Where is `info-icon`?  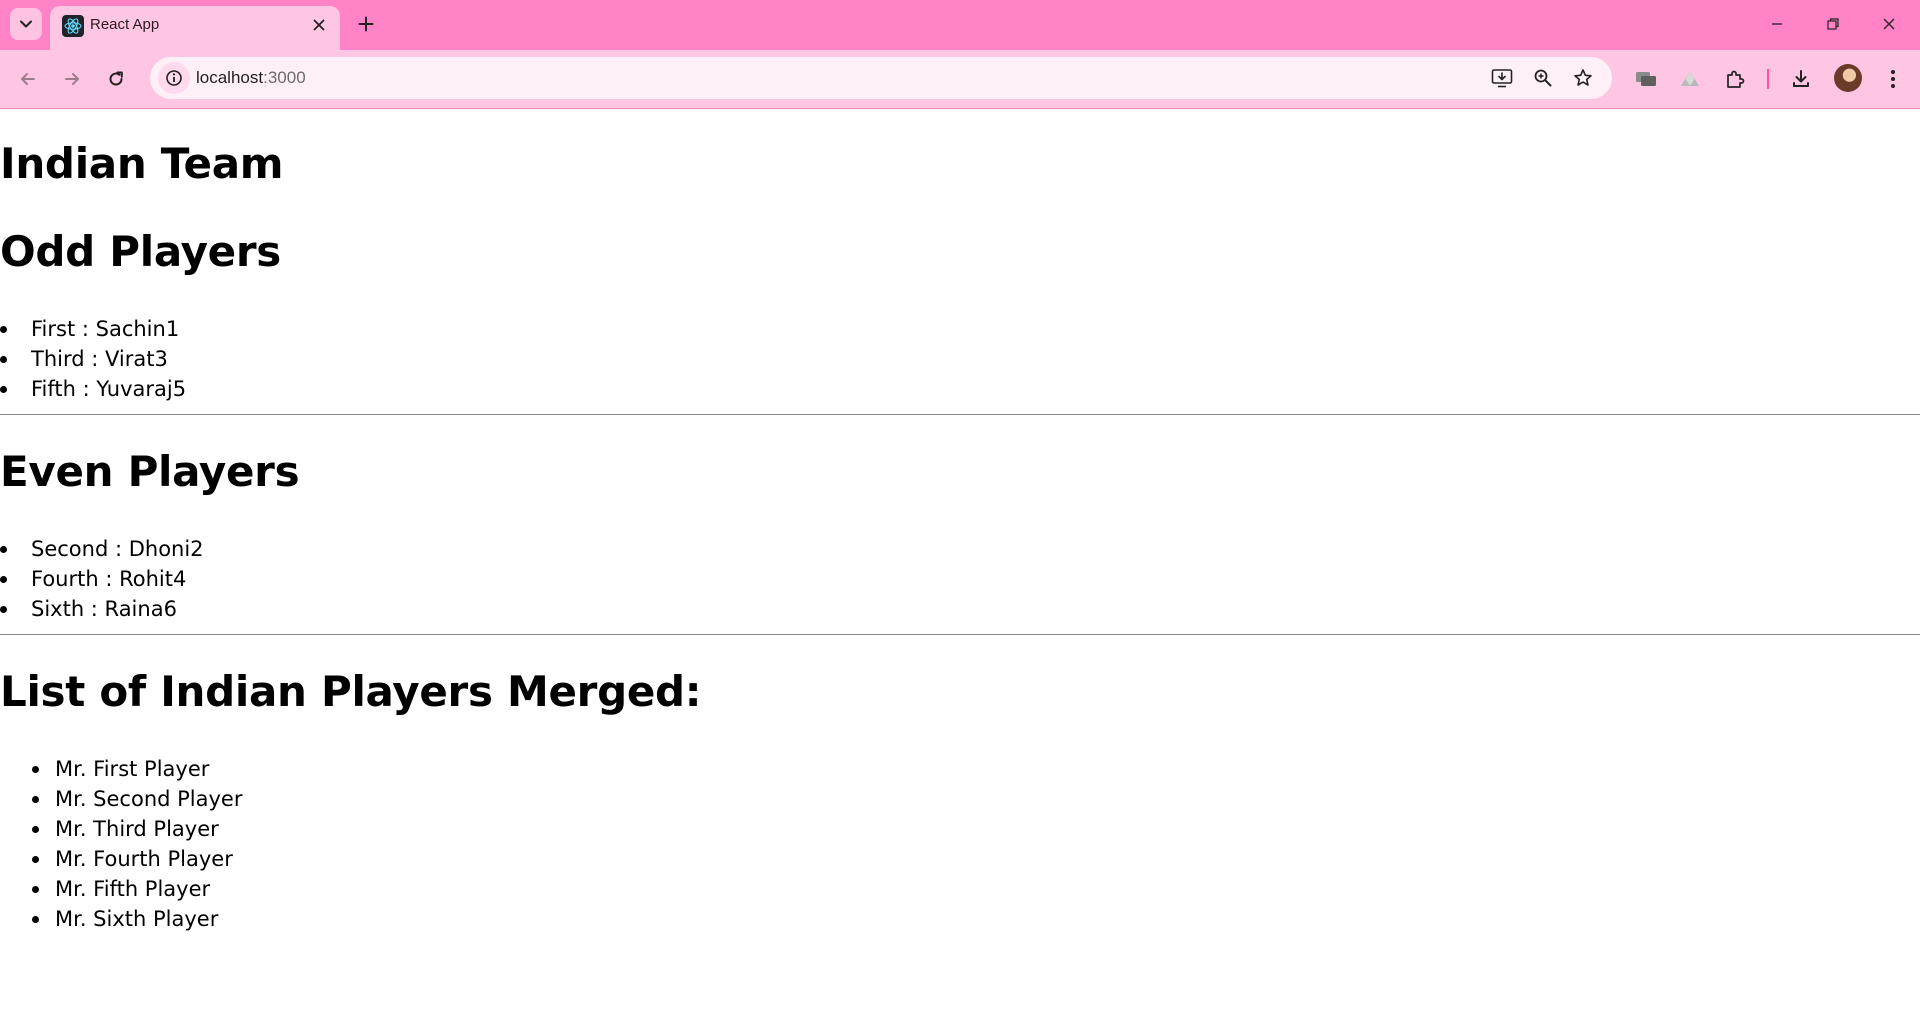
info-icon is located at coordinates (174, 78).